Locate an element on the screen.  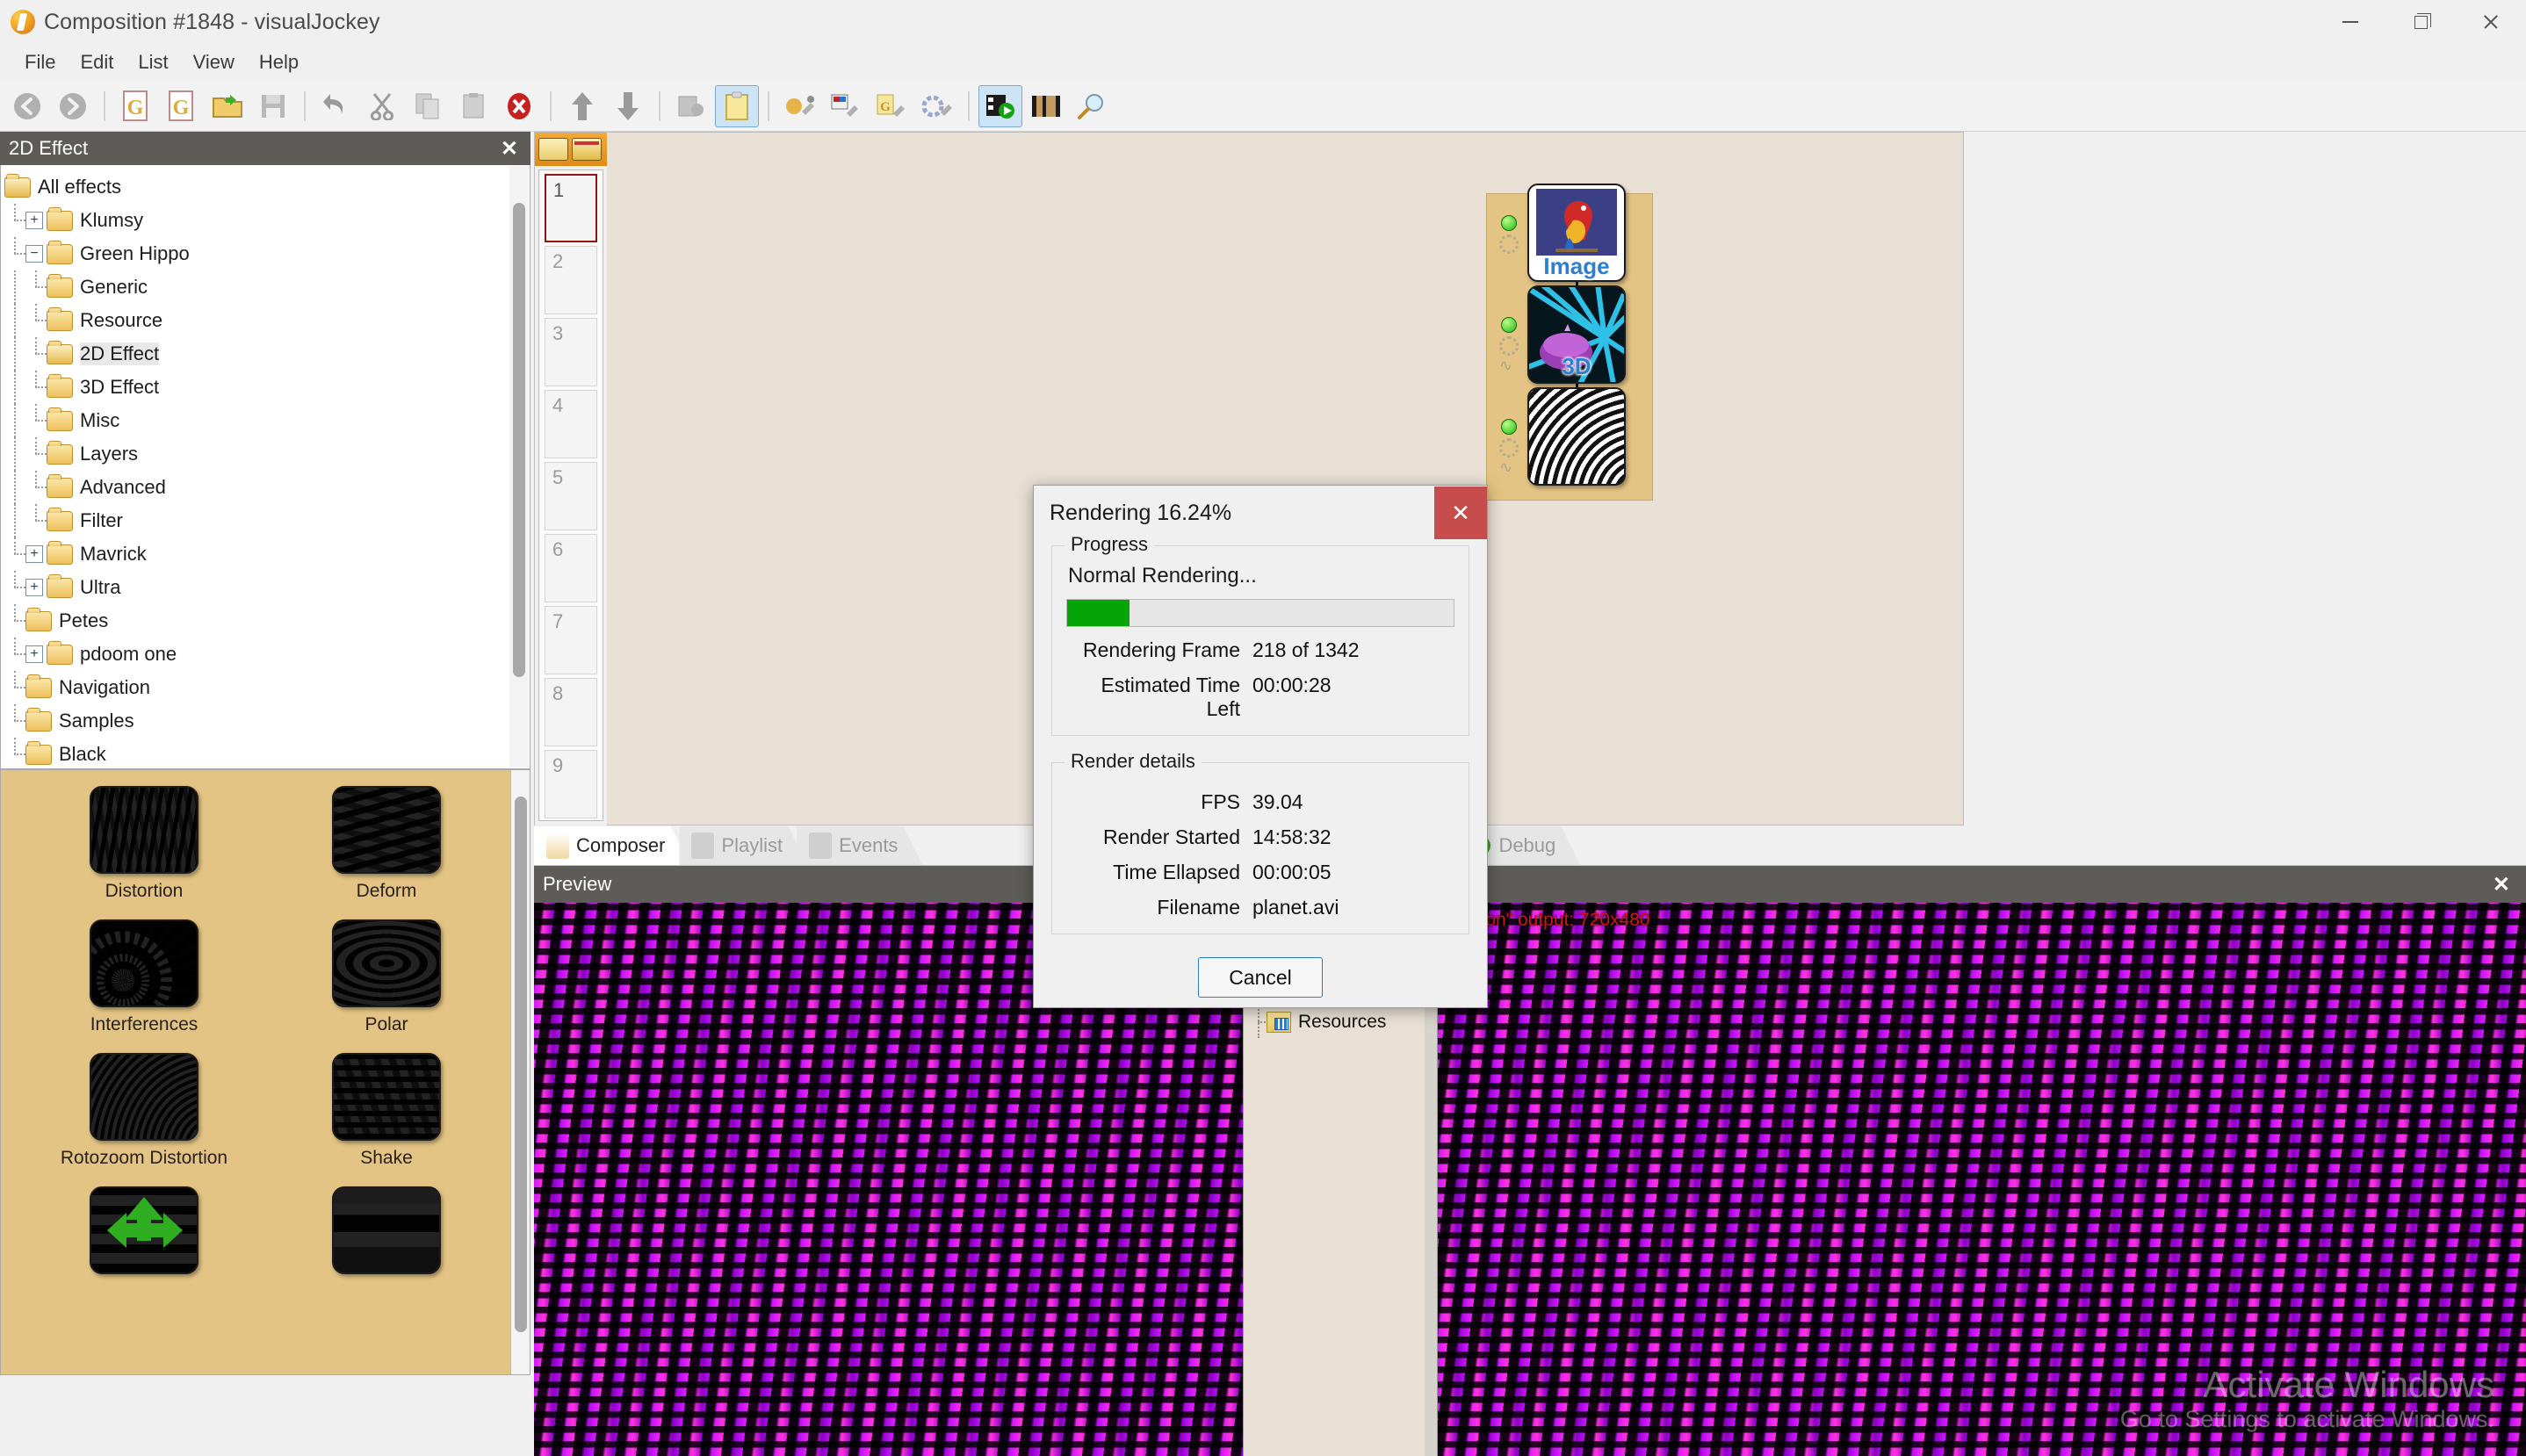
minimize-button is located at coordinates (2350, 22).